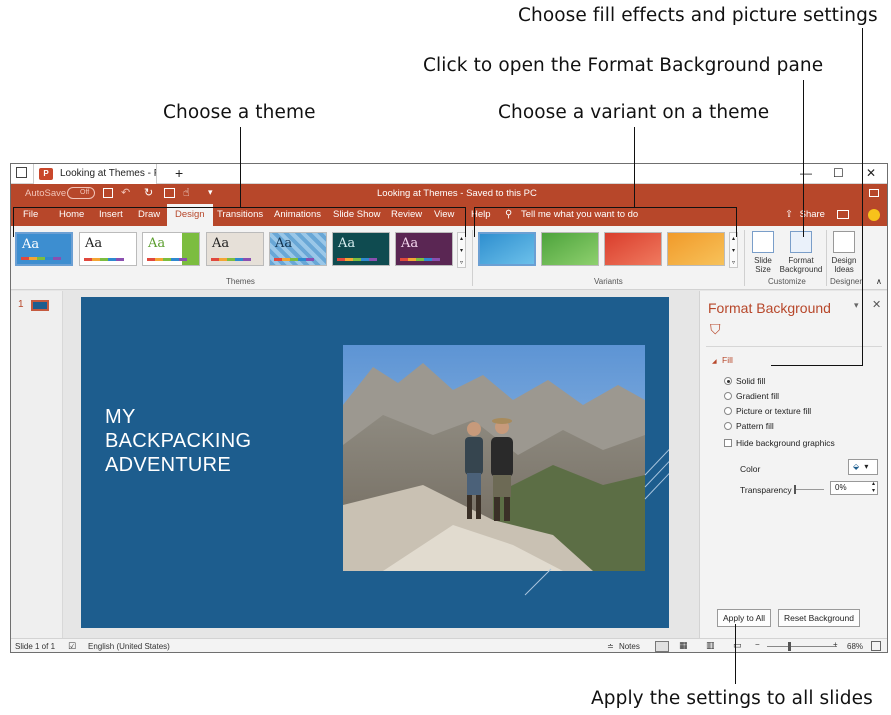  Describe the element at coordinates (21, 172) in the screenshot. I see `window-menu-icon` at that location.